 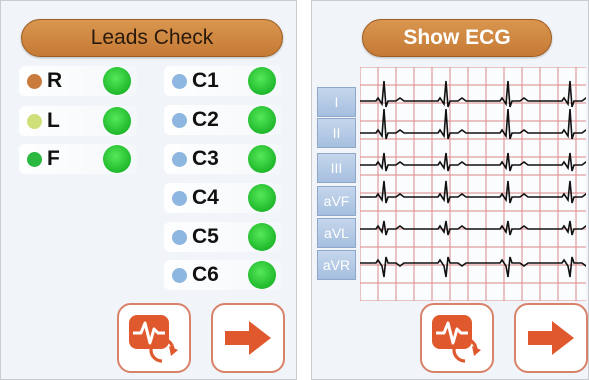 What do you see at coordinates (152, 38) in the screenshot?
I see `leads-check-title: Leads Check` at bounding box center [152, 38].